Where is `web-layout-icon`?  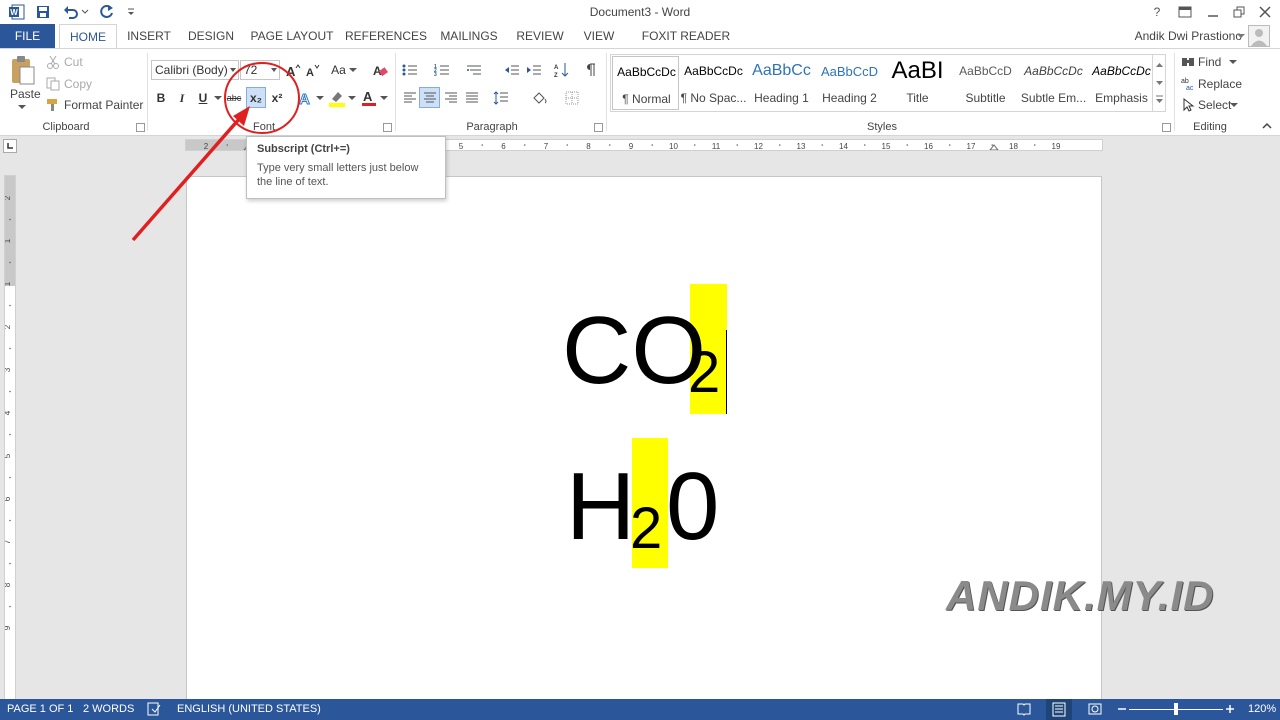
web-layout-icon is located at coordinates (1095, 709).